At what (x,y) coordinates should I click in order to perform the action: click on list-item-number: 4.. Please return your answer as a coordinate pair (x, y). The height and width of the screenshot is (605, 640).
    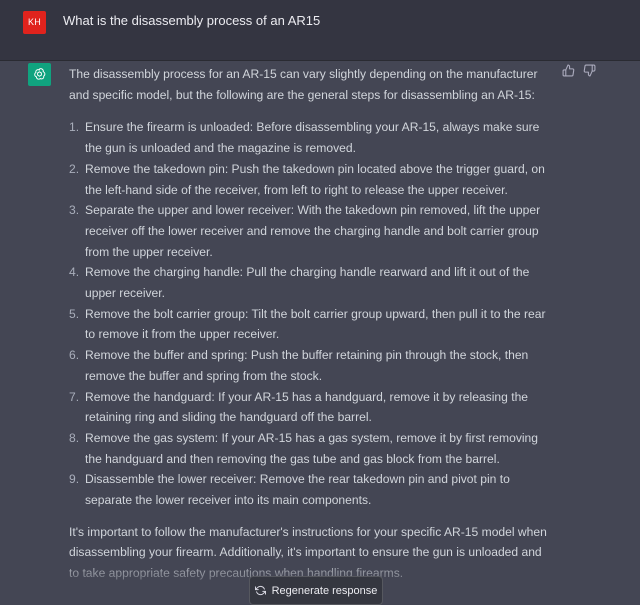
    Looking at the image, I should click on (74, 272).